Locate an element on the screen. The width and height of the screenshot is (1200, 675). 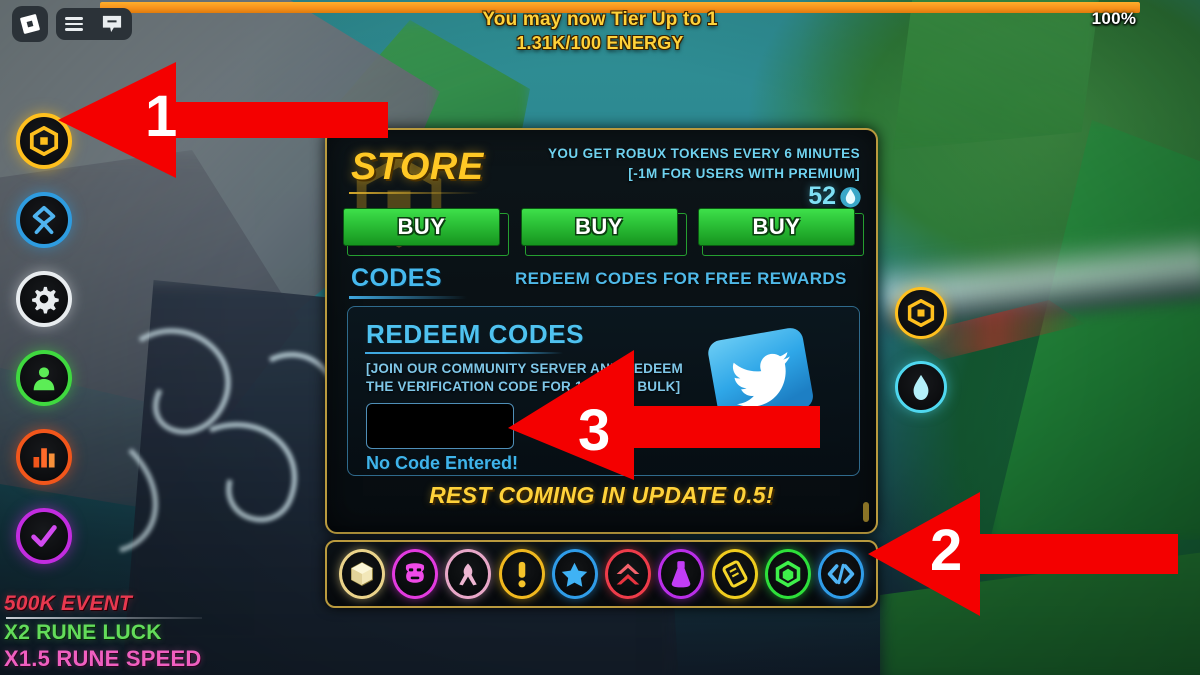
annotation-number-1: 1 is located at coordinates (161, 116).